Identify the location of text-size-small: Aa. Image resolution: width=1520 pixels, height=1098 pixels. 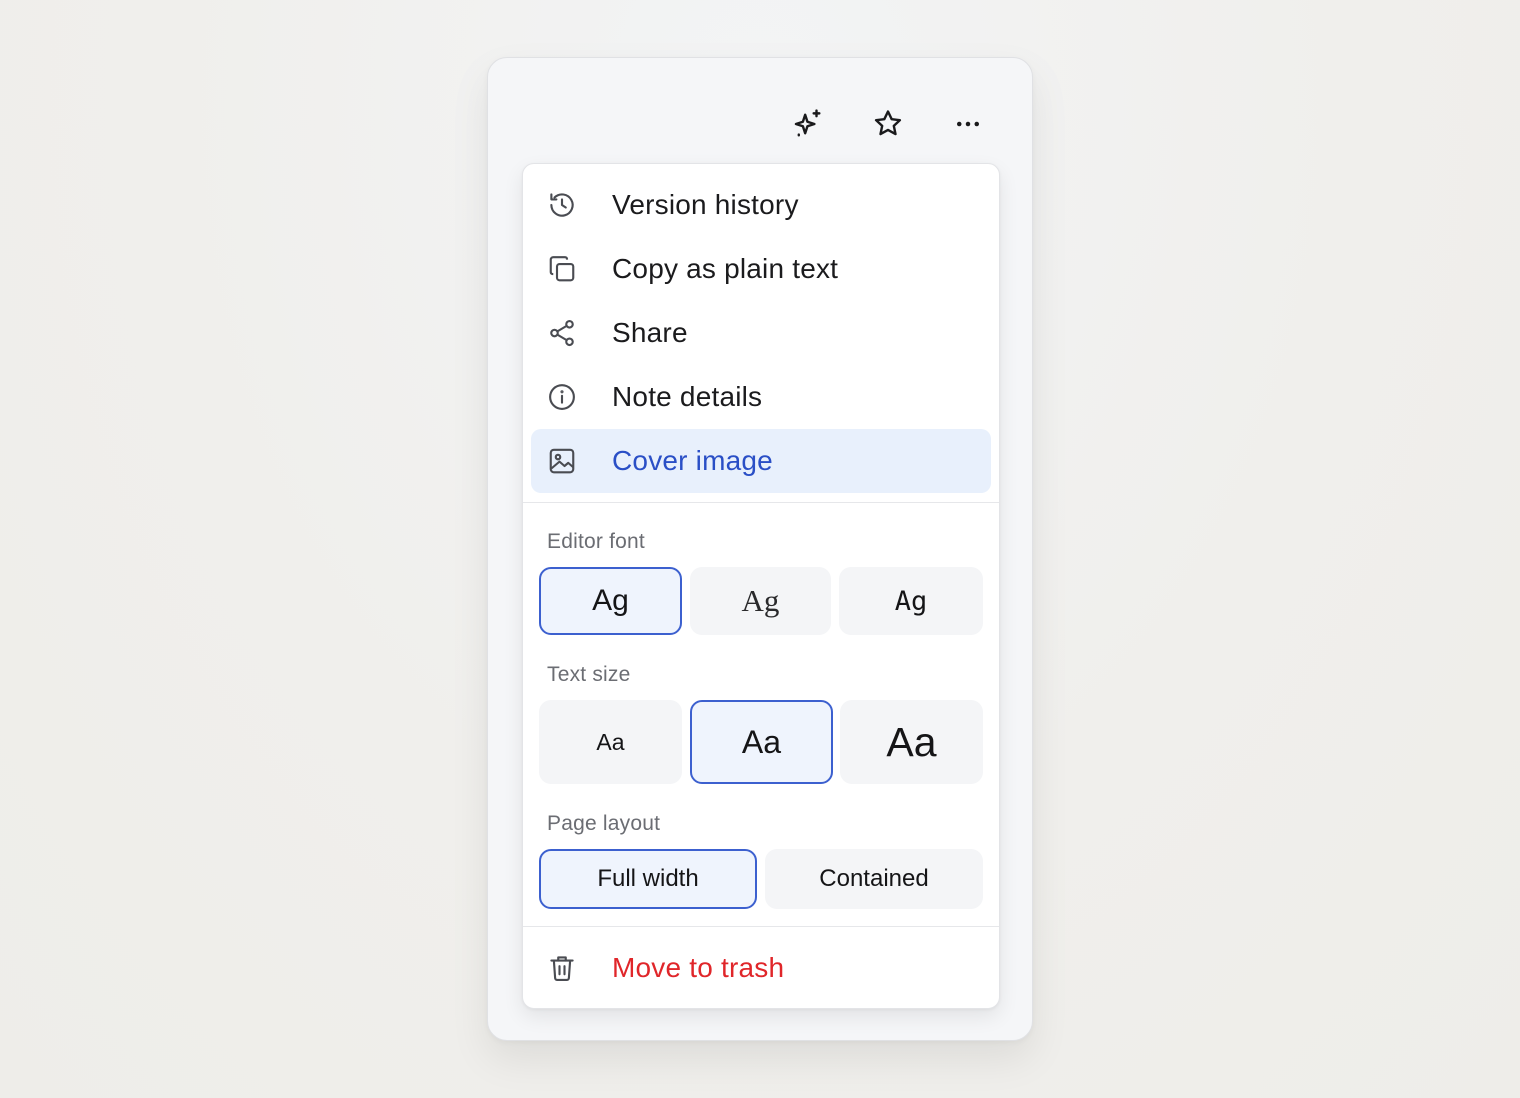
(610, 742).